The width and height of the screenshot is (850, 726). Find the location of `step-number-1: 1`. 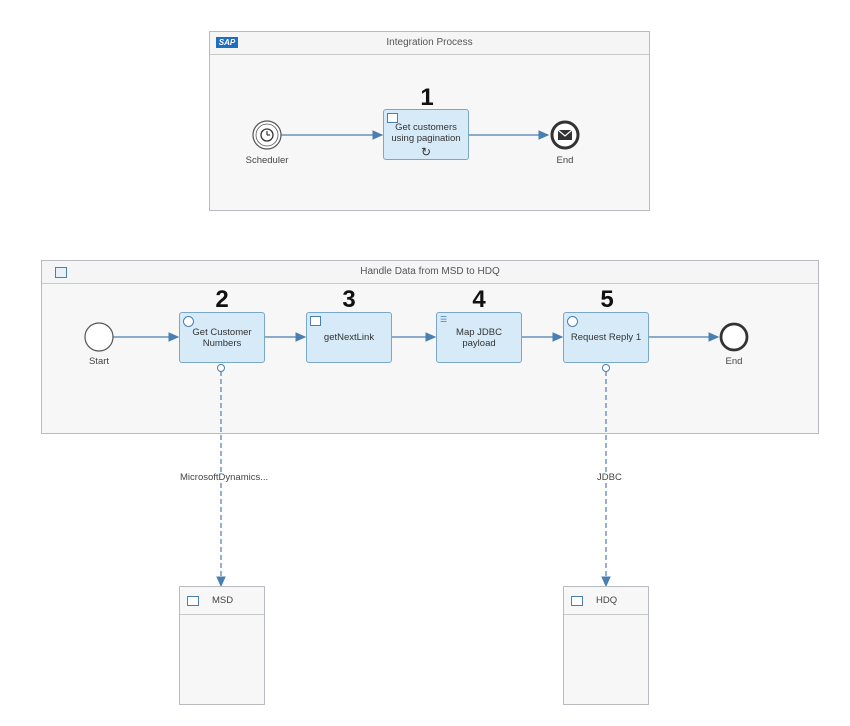

step-number-1: 1 is located at coordinates (427, 97).